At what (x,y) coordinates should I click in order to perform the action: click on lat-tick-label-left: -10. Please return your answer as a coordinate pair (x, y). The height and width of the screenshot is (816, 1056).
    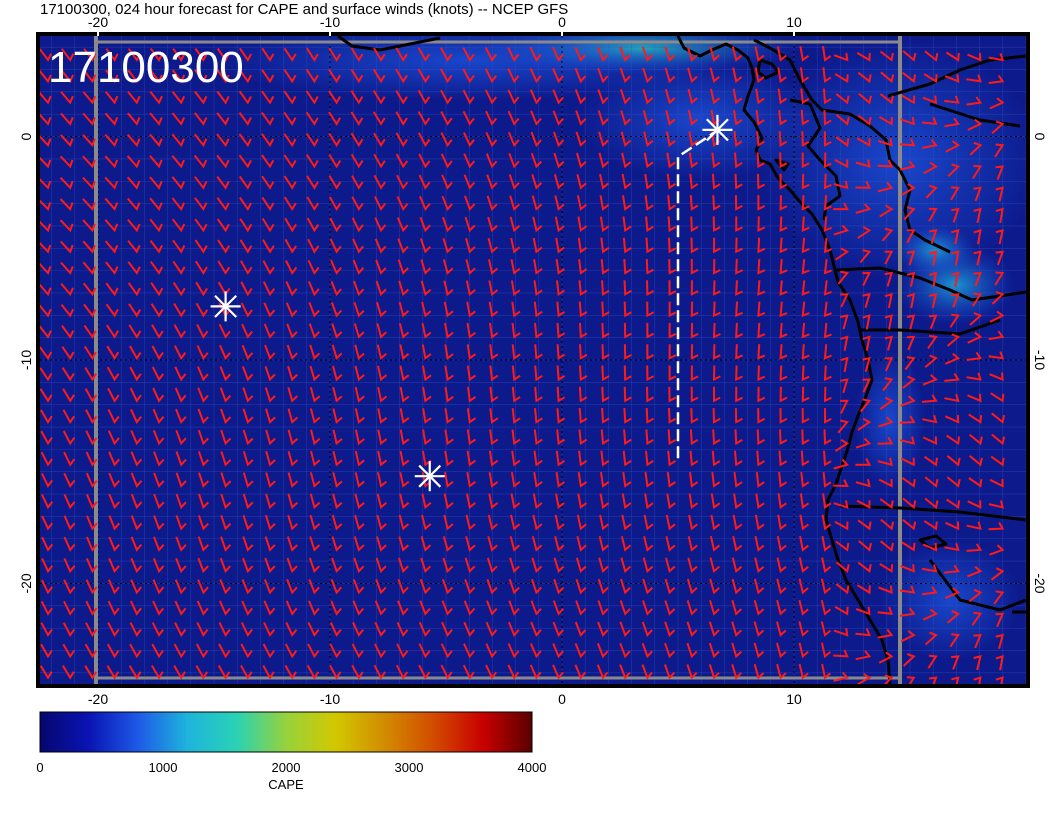
    Looking at the image, I should click on (26, 360).